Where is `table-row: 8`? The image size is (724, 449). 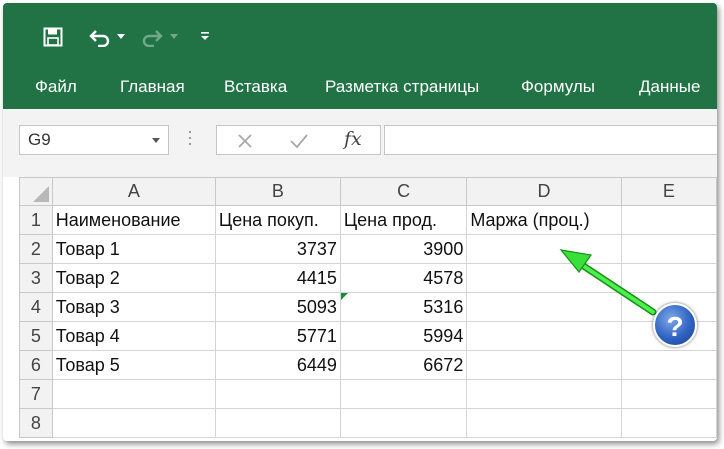 table-row: 8 is located at coordinates (368, 423).